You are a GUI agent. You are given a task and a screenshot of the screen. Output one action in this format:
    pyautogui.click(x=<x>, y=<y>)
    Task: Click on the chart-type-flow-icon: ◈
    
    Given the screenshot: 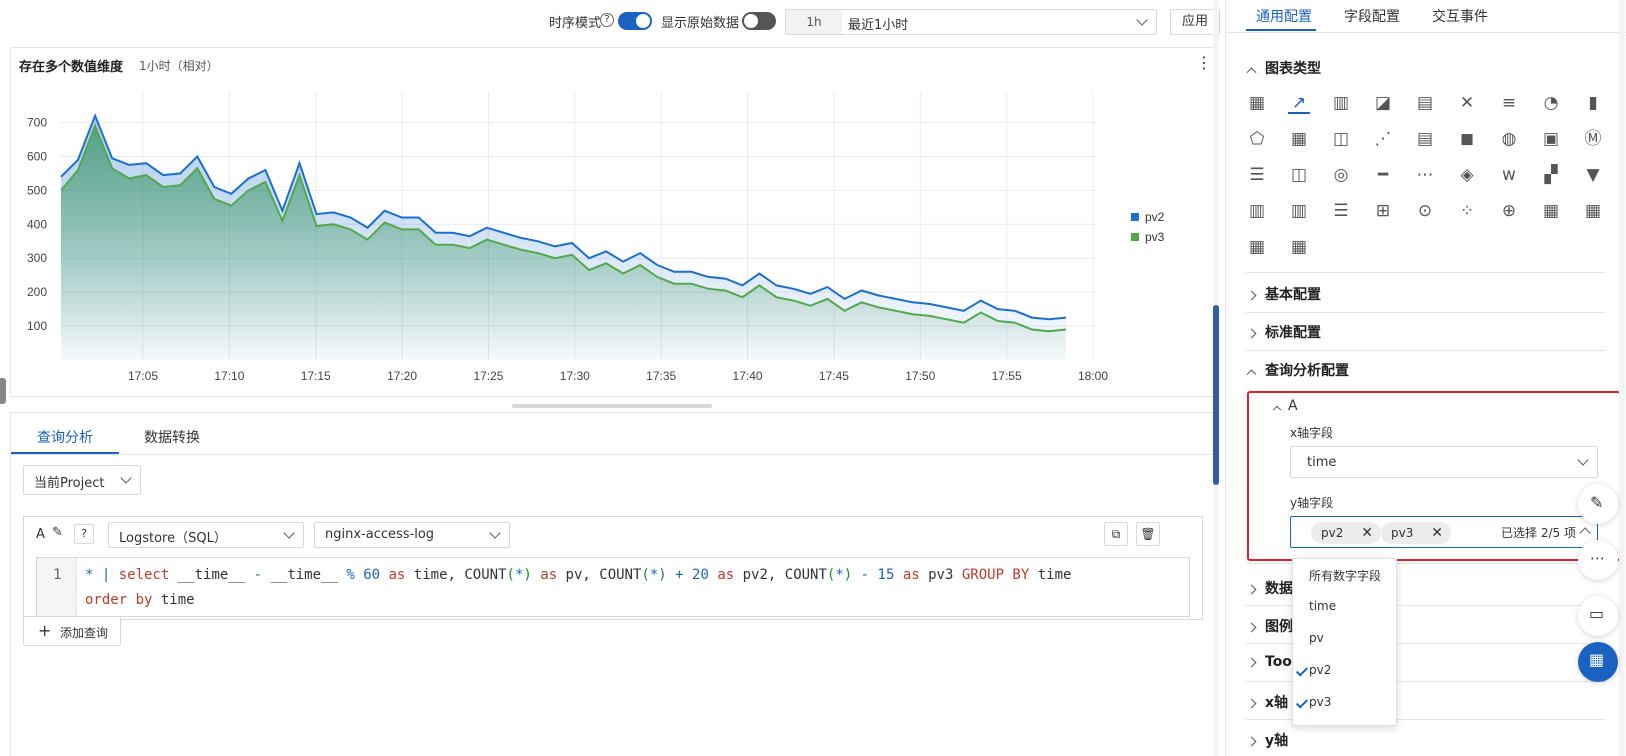 What is the action you would take?
    pyautogui.click(x=1467, y=175)
    